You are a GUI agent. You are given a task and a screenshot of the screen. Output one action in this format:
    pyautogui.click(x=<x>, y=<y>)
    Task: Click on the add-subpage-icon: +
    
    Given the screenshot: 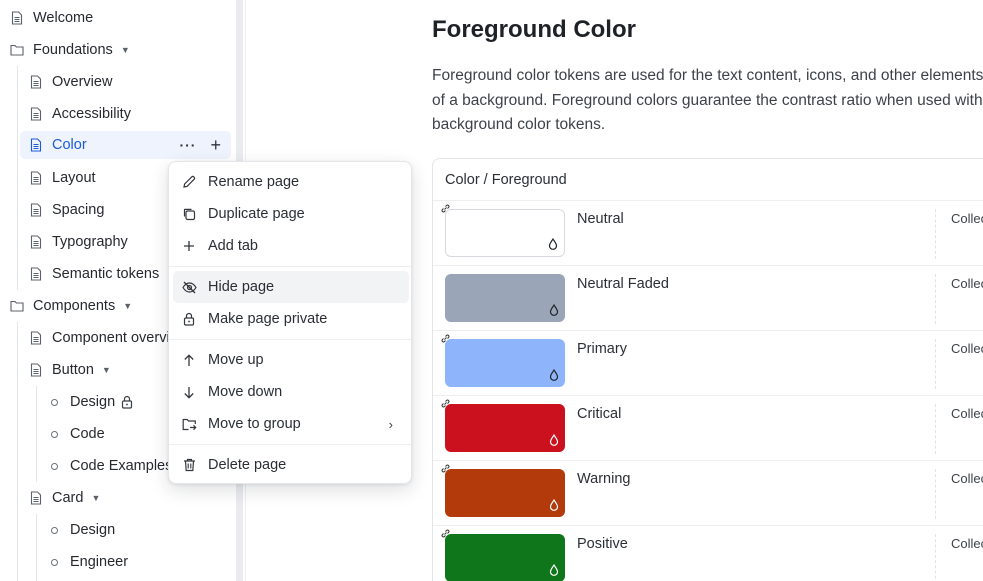 What is the action you would take?
    pyautogui.click(x=215, y=145)
    